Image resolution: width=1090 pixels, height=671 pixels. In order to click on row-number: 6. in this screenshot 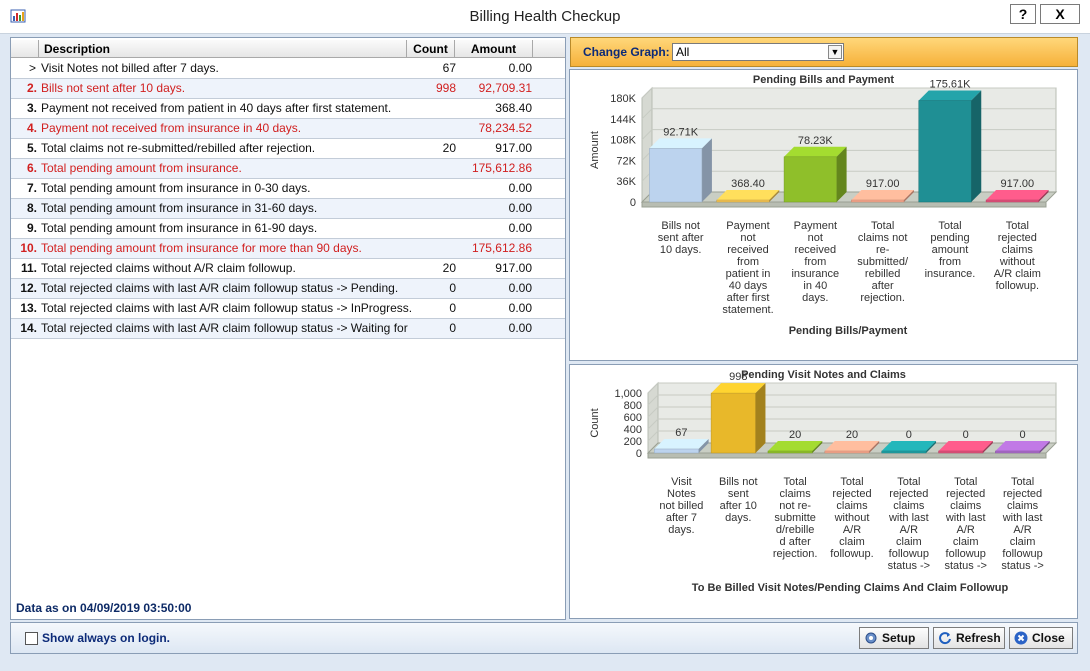, I will do `click(31, 168)`.